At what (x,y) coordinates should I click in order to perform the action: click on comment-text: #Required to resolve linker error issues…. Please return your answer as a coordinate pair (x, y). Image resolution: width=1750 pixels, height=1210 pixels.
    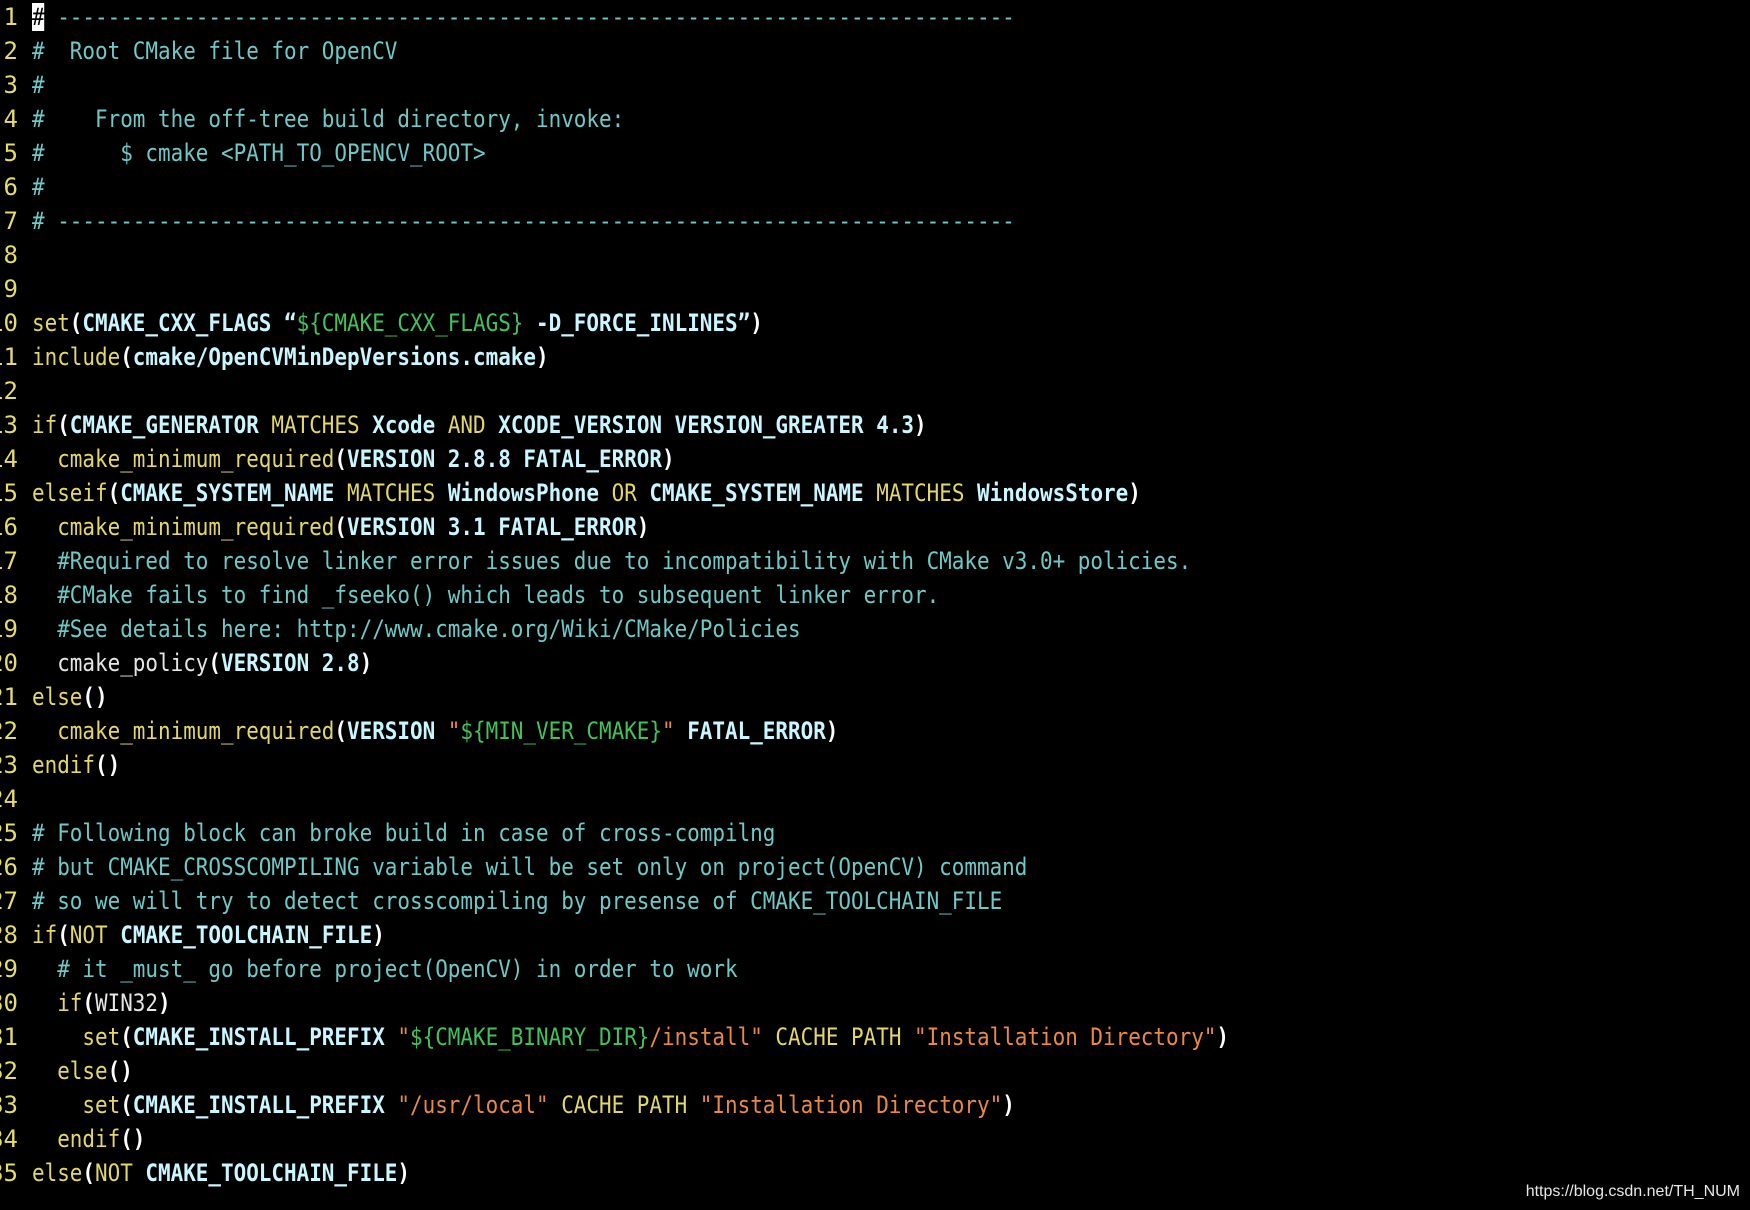
    Looking at the image, I should click on (612, 561).